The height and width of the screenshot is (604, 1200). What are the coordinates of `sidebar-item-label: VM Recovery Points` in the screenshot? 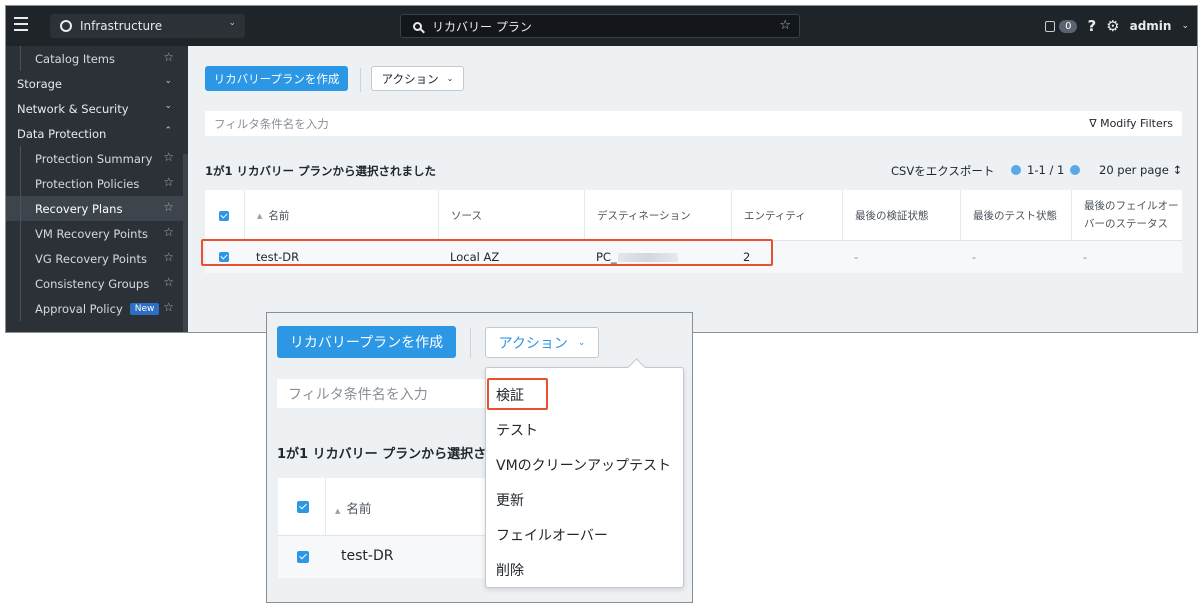 It's located at (91, 233).